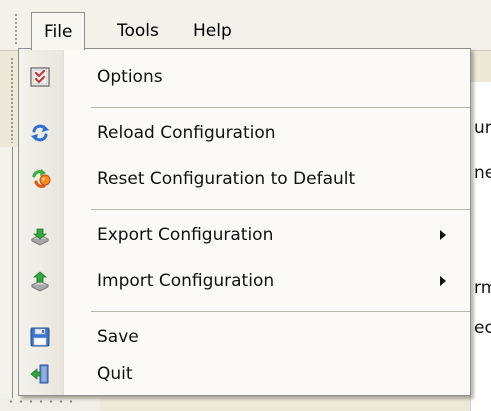 The image size is (491, 411). Describe the element at coordinates (40, 337) in the screenshot. I see `floppy-disk-icon` at that location.